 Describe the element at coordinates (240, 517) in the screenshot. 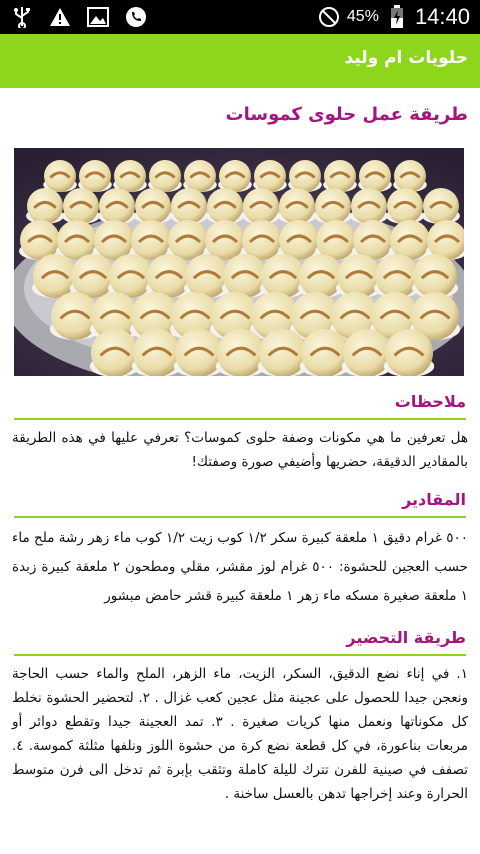

I see `ingredients-divider` at that location.